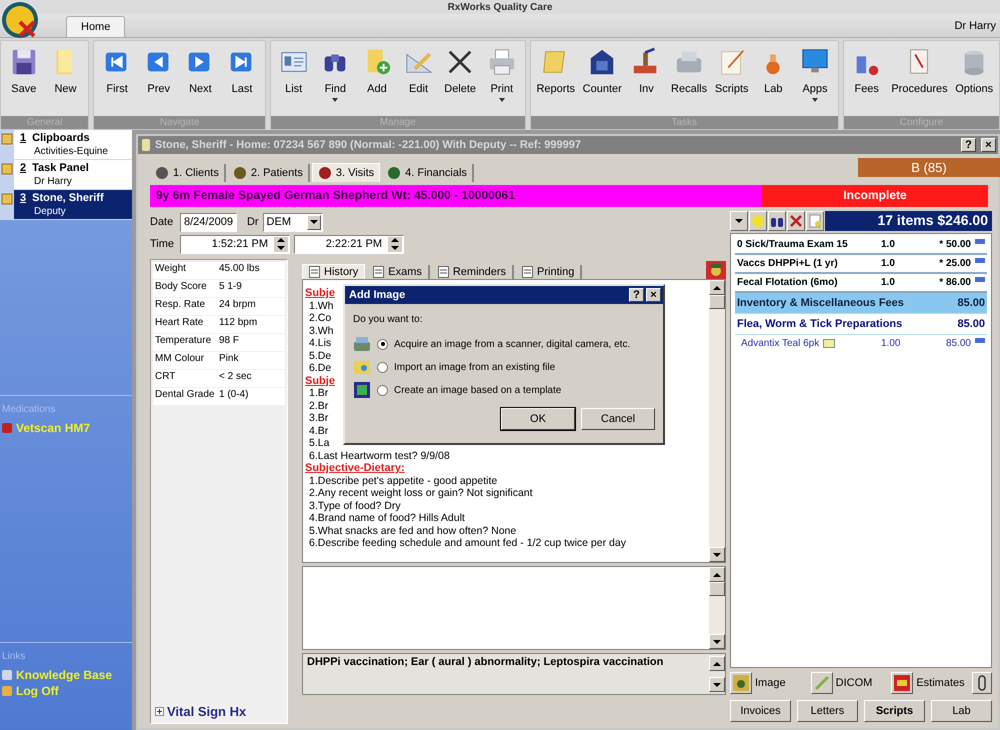 Image resolution: width=1000 pixels, height=730 pixels. I want to click on item-subtitle: Dr Harry, so click(53, 181).